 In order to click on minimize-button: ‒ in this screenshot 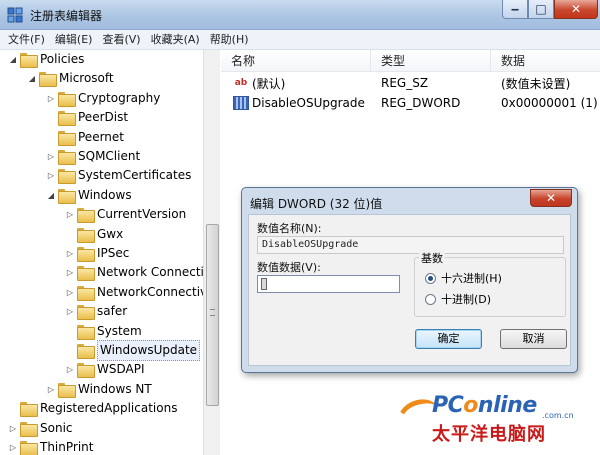, I will do `click(515, 9)`.